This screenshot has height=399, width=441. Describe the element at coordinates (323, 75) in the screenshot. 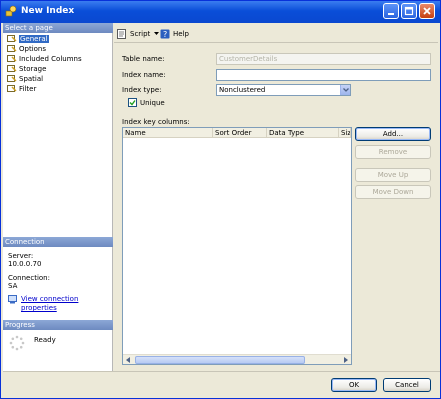

I see `index-name-input` at that location.